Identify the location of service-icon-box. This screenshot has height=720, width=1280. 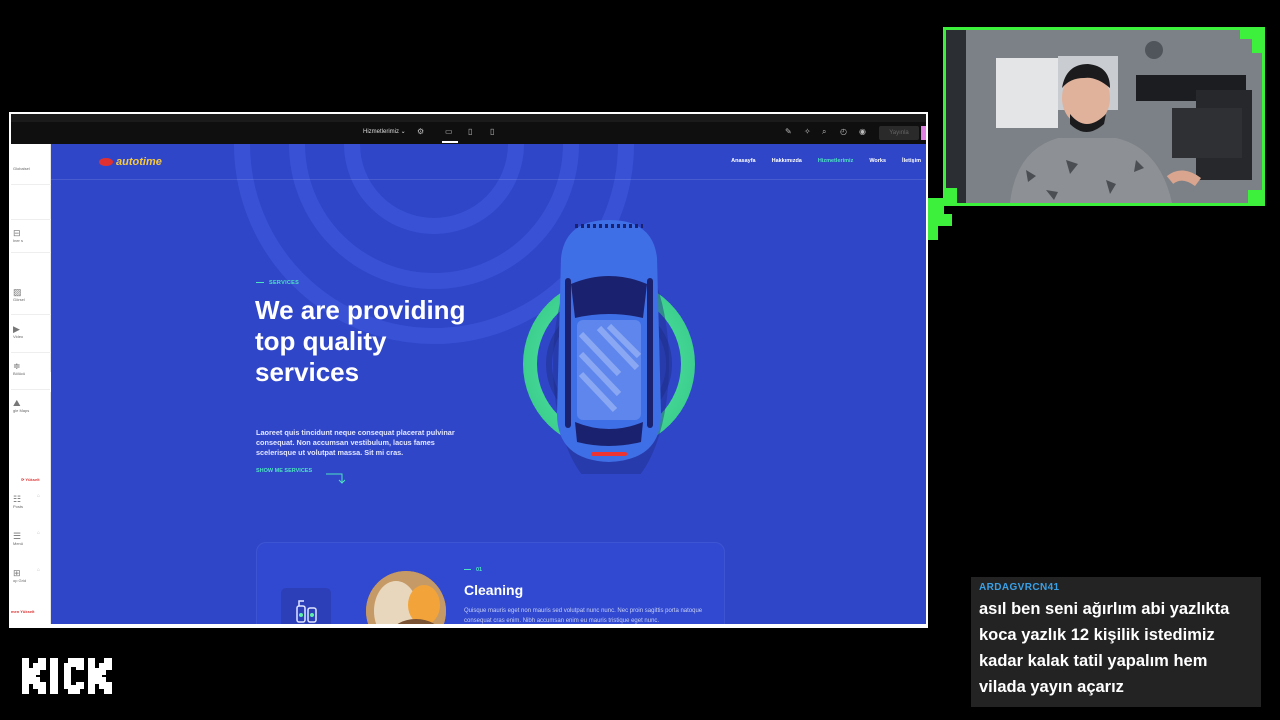
(306, 606).